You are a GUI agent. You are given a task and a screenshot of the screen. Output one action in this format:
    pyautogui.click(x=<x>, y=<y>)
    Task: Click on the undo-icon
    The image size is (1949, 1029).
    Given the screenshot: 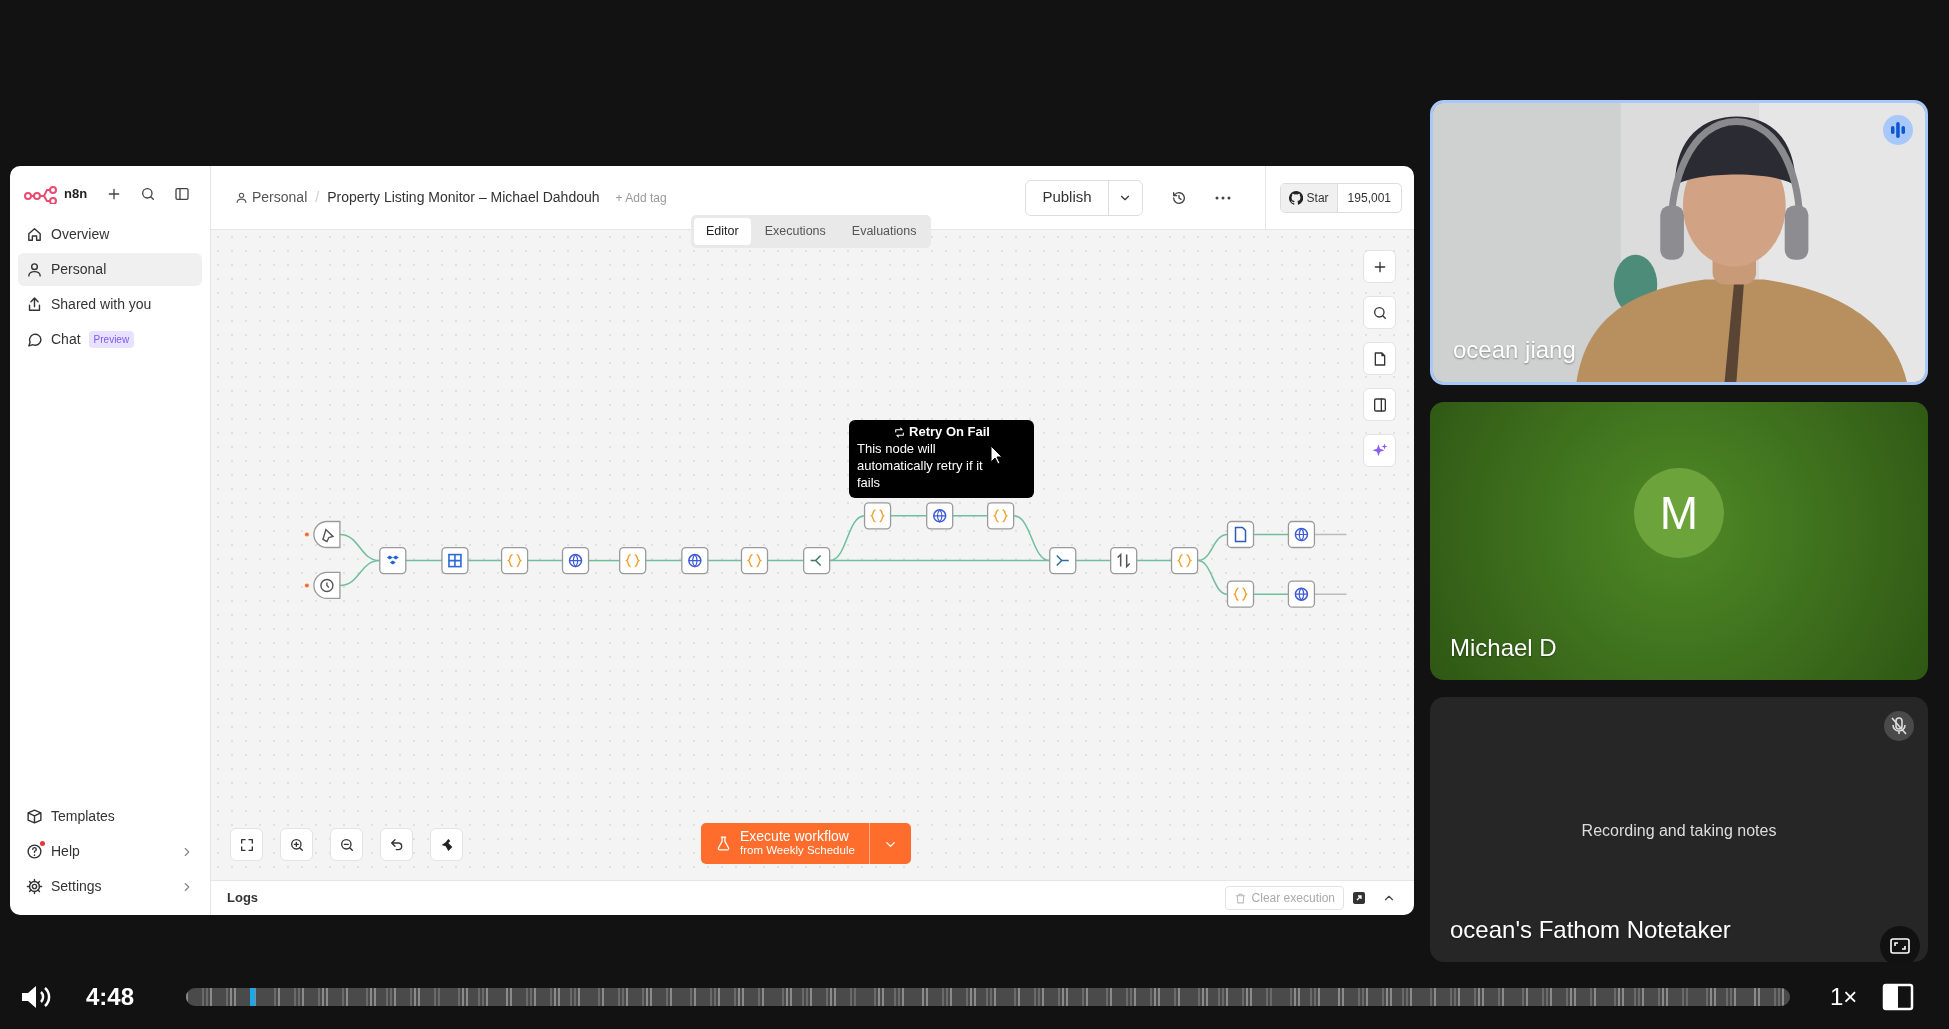 What is the action you would take?
    pyautogui.click(x=396, y=844)
    